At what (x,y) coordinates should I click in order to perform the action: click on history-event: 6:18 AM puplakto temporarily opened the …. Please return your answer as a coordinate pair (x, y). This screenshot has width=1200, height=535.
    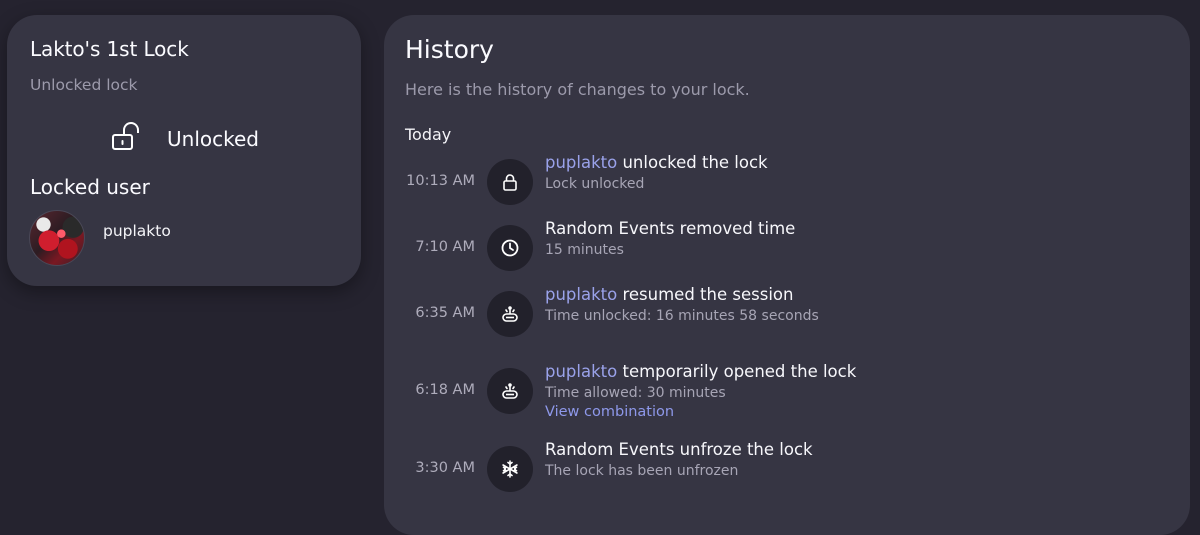
    Looking at the image, I should click on (787, 395).